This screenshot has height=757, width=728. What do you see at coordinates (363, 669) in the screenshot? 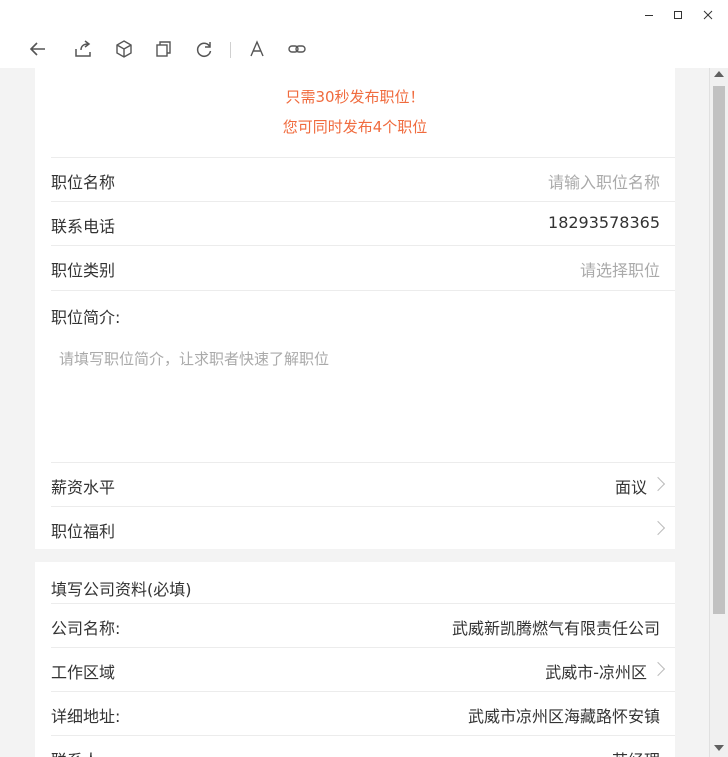
I see `work-region-row: 工作区域 武威市-凉州区` at bounding box center [363, 669].